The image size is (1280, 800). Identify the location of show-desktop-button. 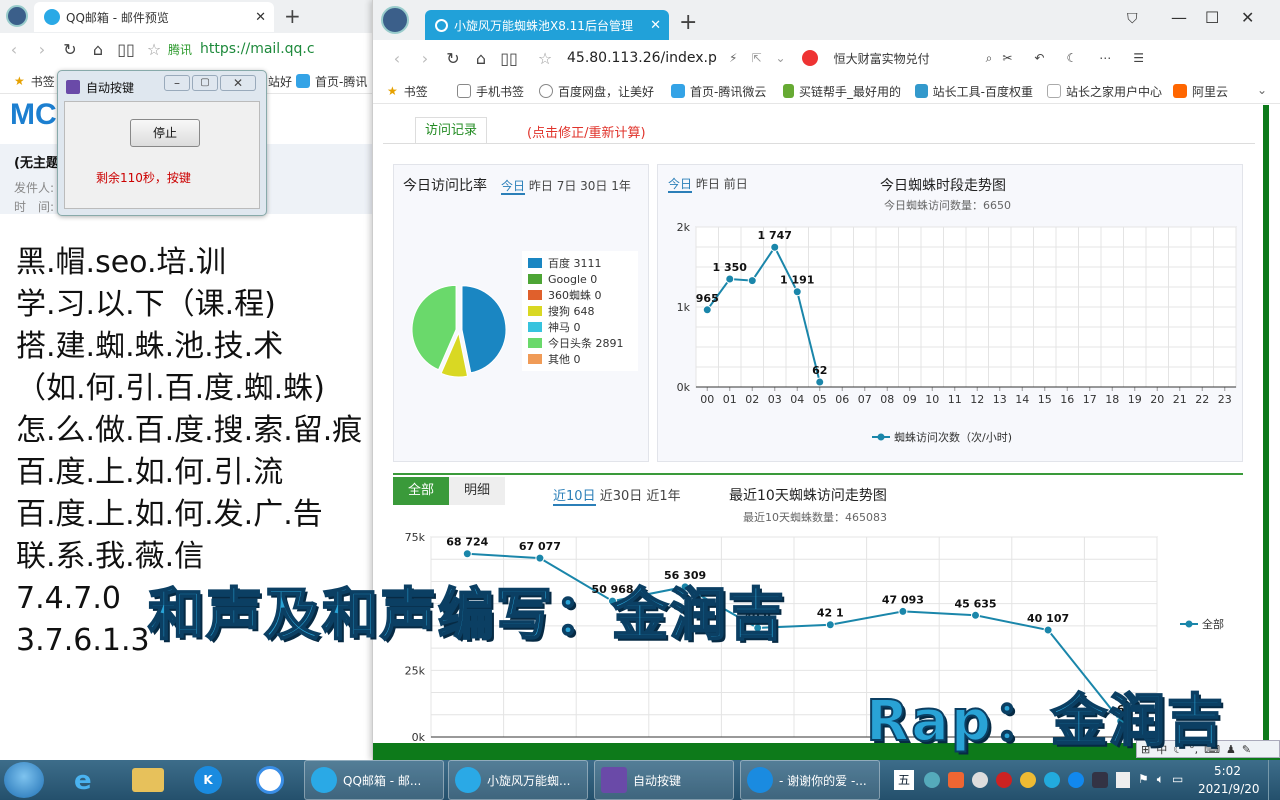
(1274, 780).